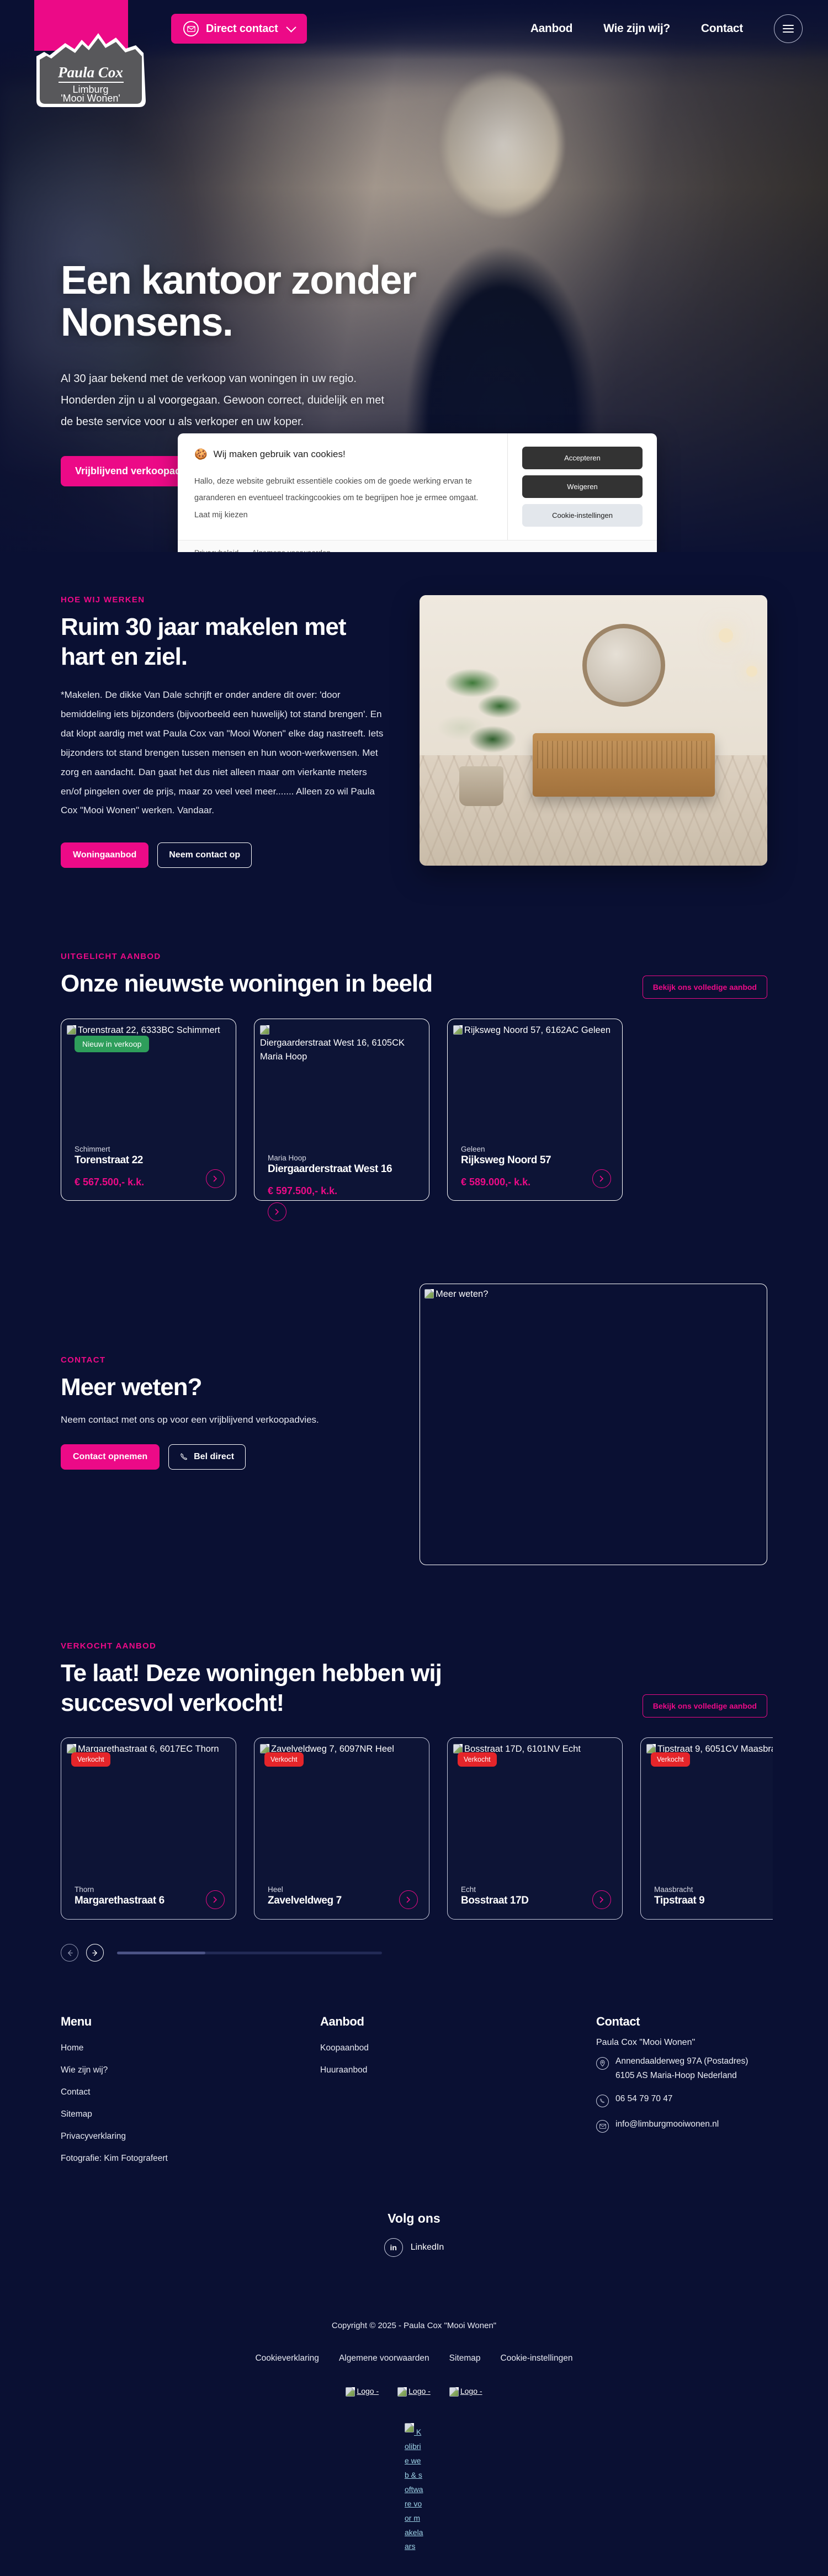 This screenshot has height=2576, width=828. I want to click on card-street: Torenstraat 22, so click(109, 1160).